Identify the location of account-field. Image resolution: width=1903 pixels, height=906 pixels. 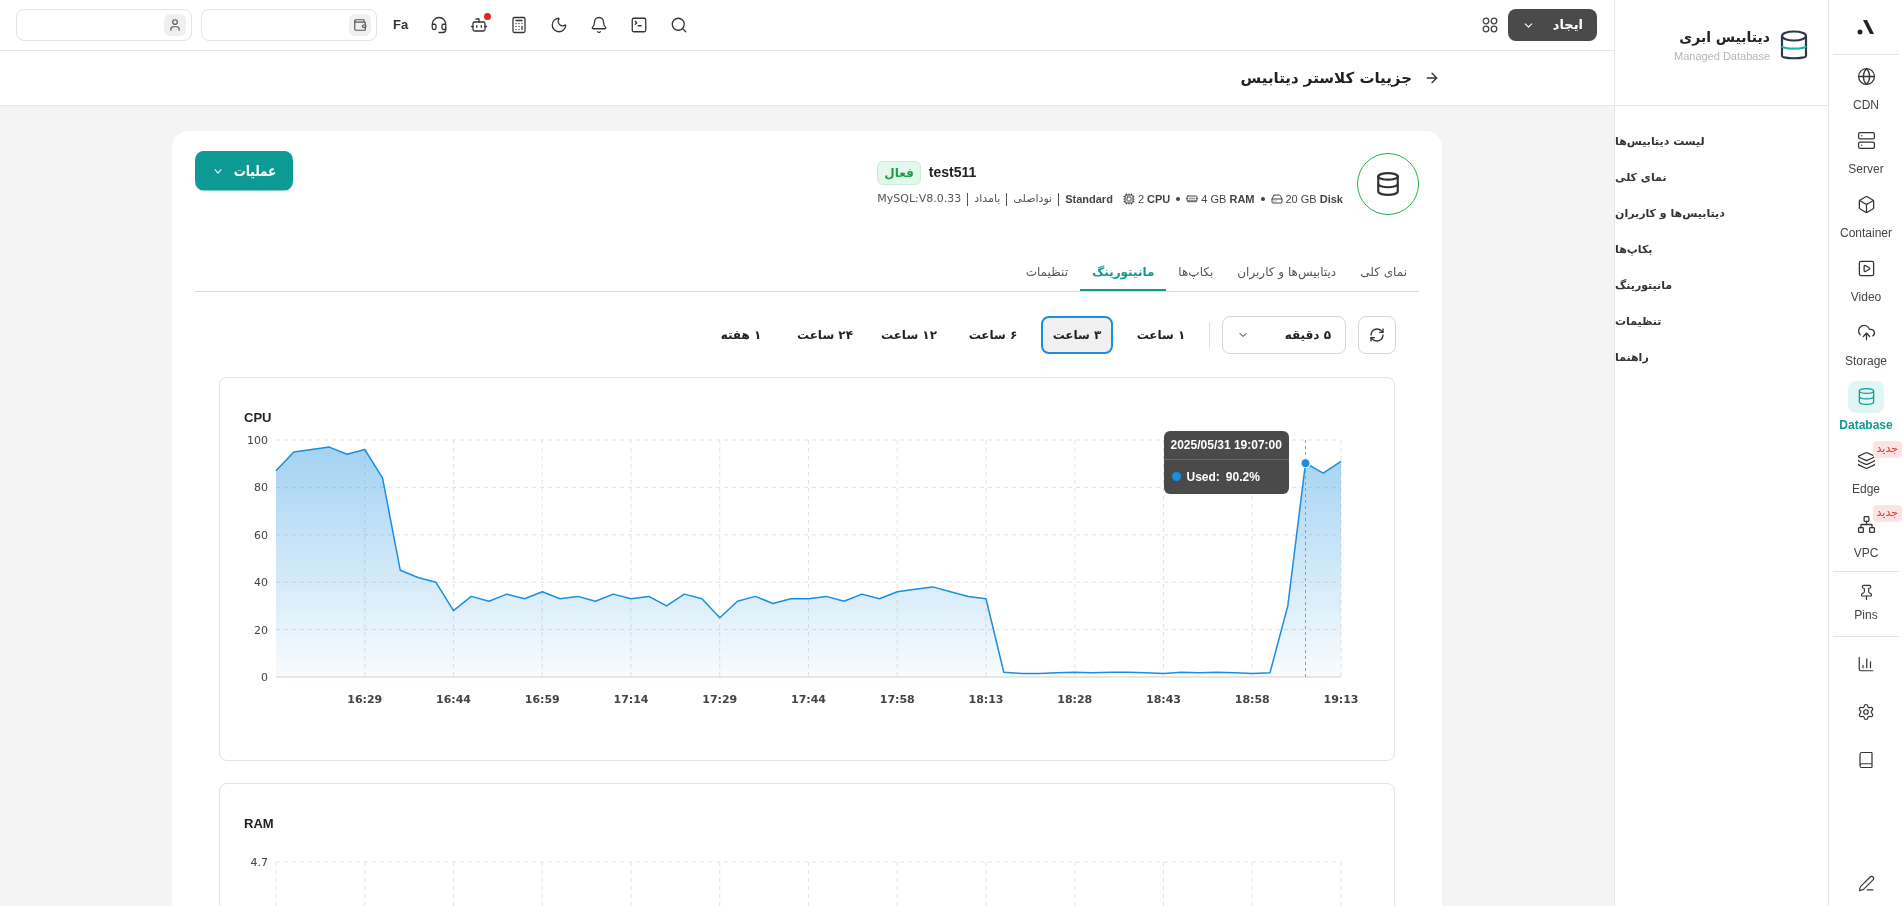
(104, 25).